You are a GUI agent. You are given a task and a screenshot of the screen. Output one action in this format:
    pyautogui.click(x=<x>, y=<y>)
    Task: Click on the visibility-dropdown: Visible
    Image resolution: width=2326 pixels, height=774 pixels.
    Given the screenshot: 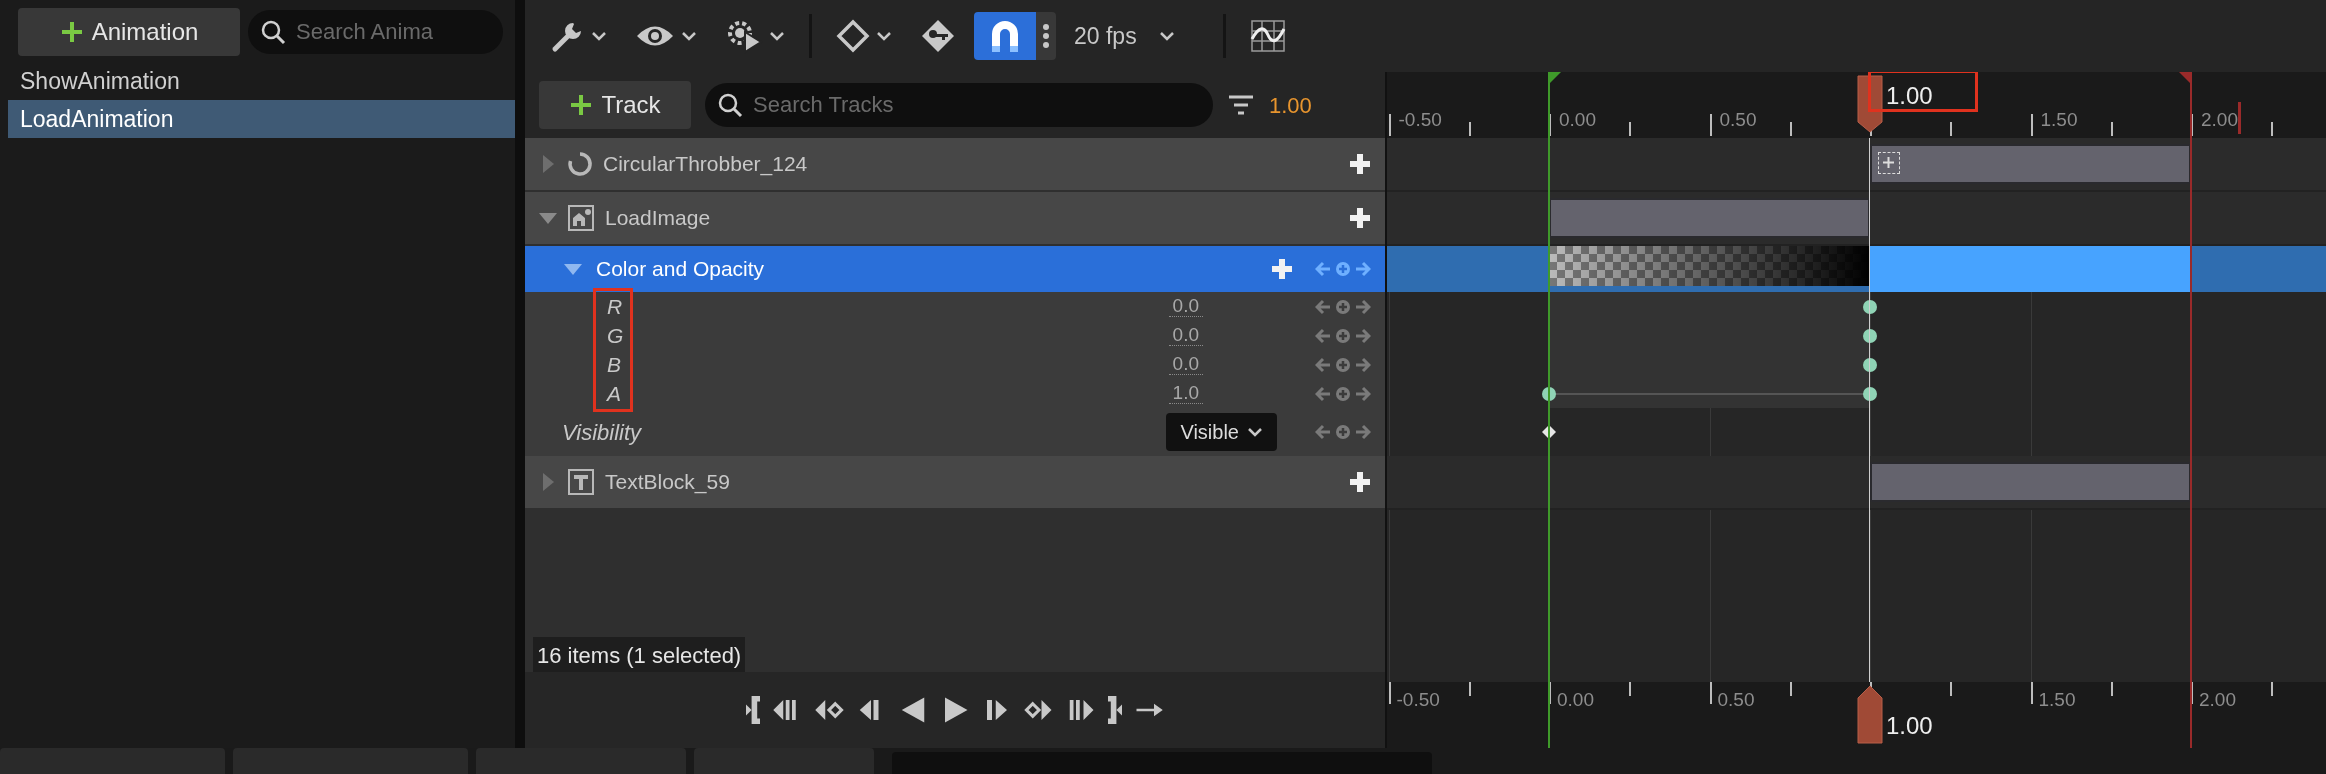 What is the action you would take?
    pyautogui.click(x=1221, y=432)
    